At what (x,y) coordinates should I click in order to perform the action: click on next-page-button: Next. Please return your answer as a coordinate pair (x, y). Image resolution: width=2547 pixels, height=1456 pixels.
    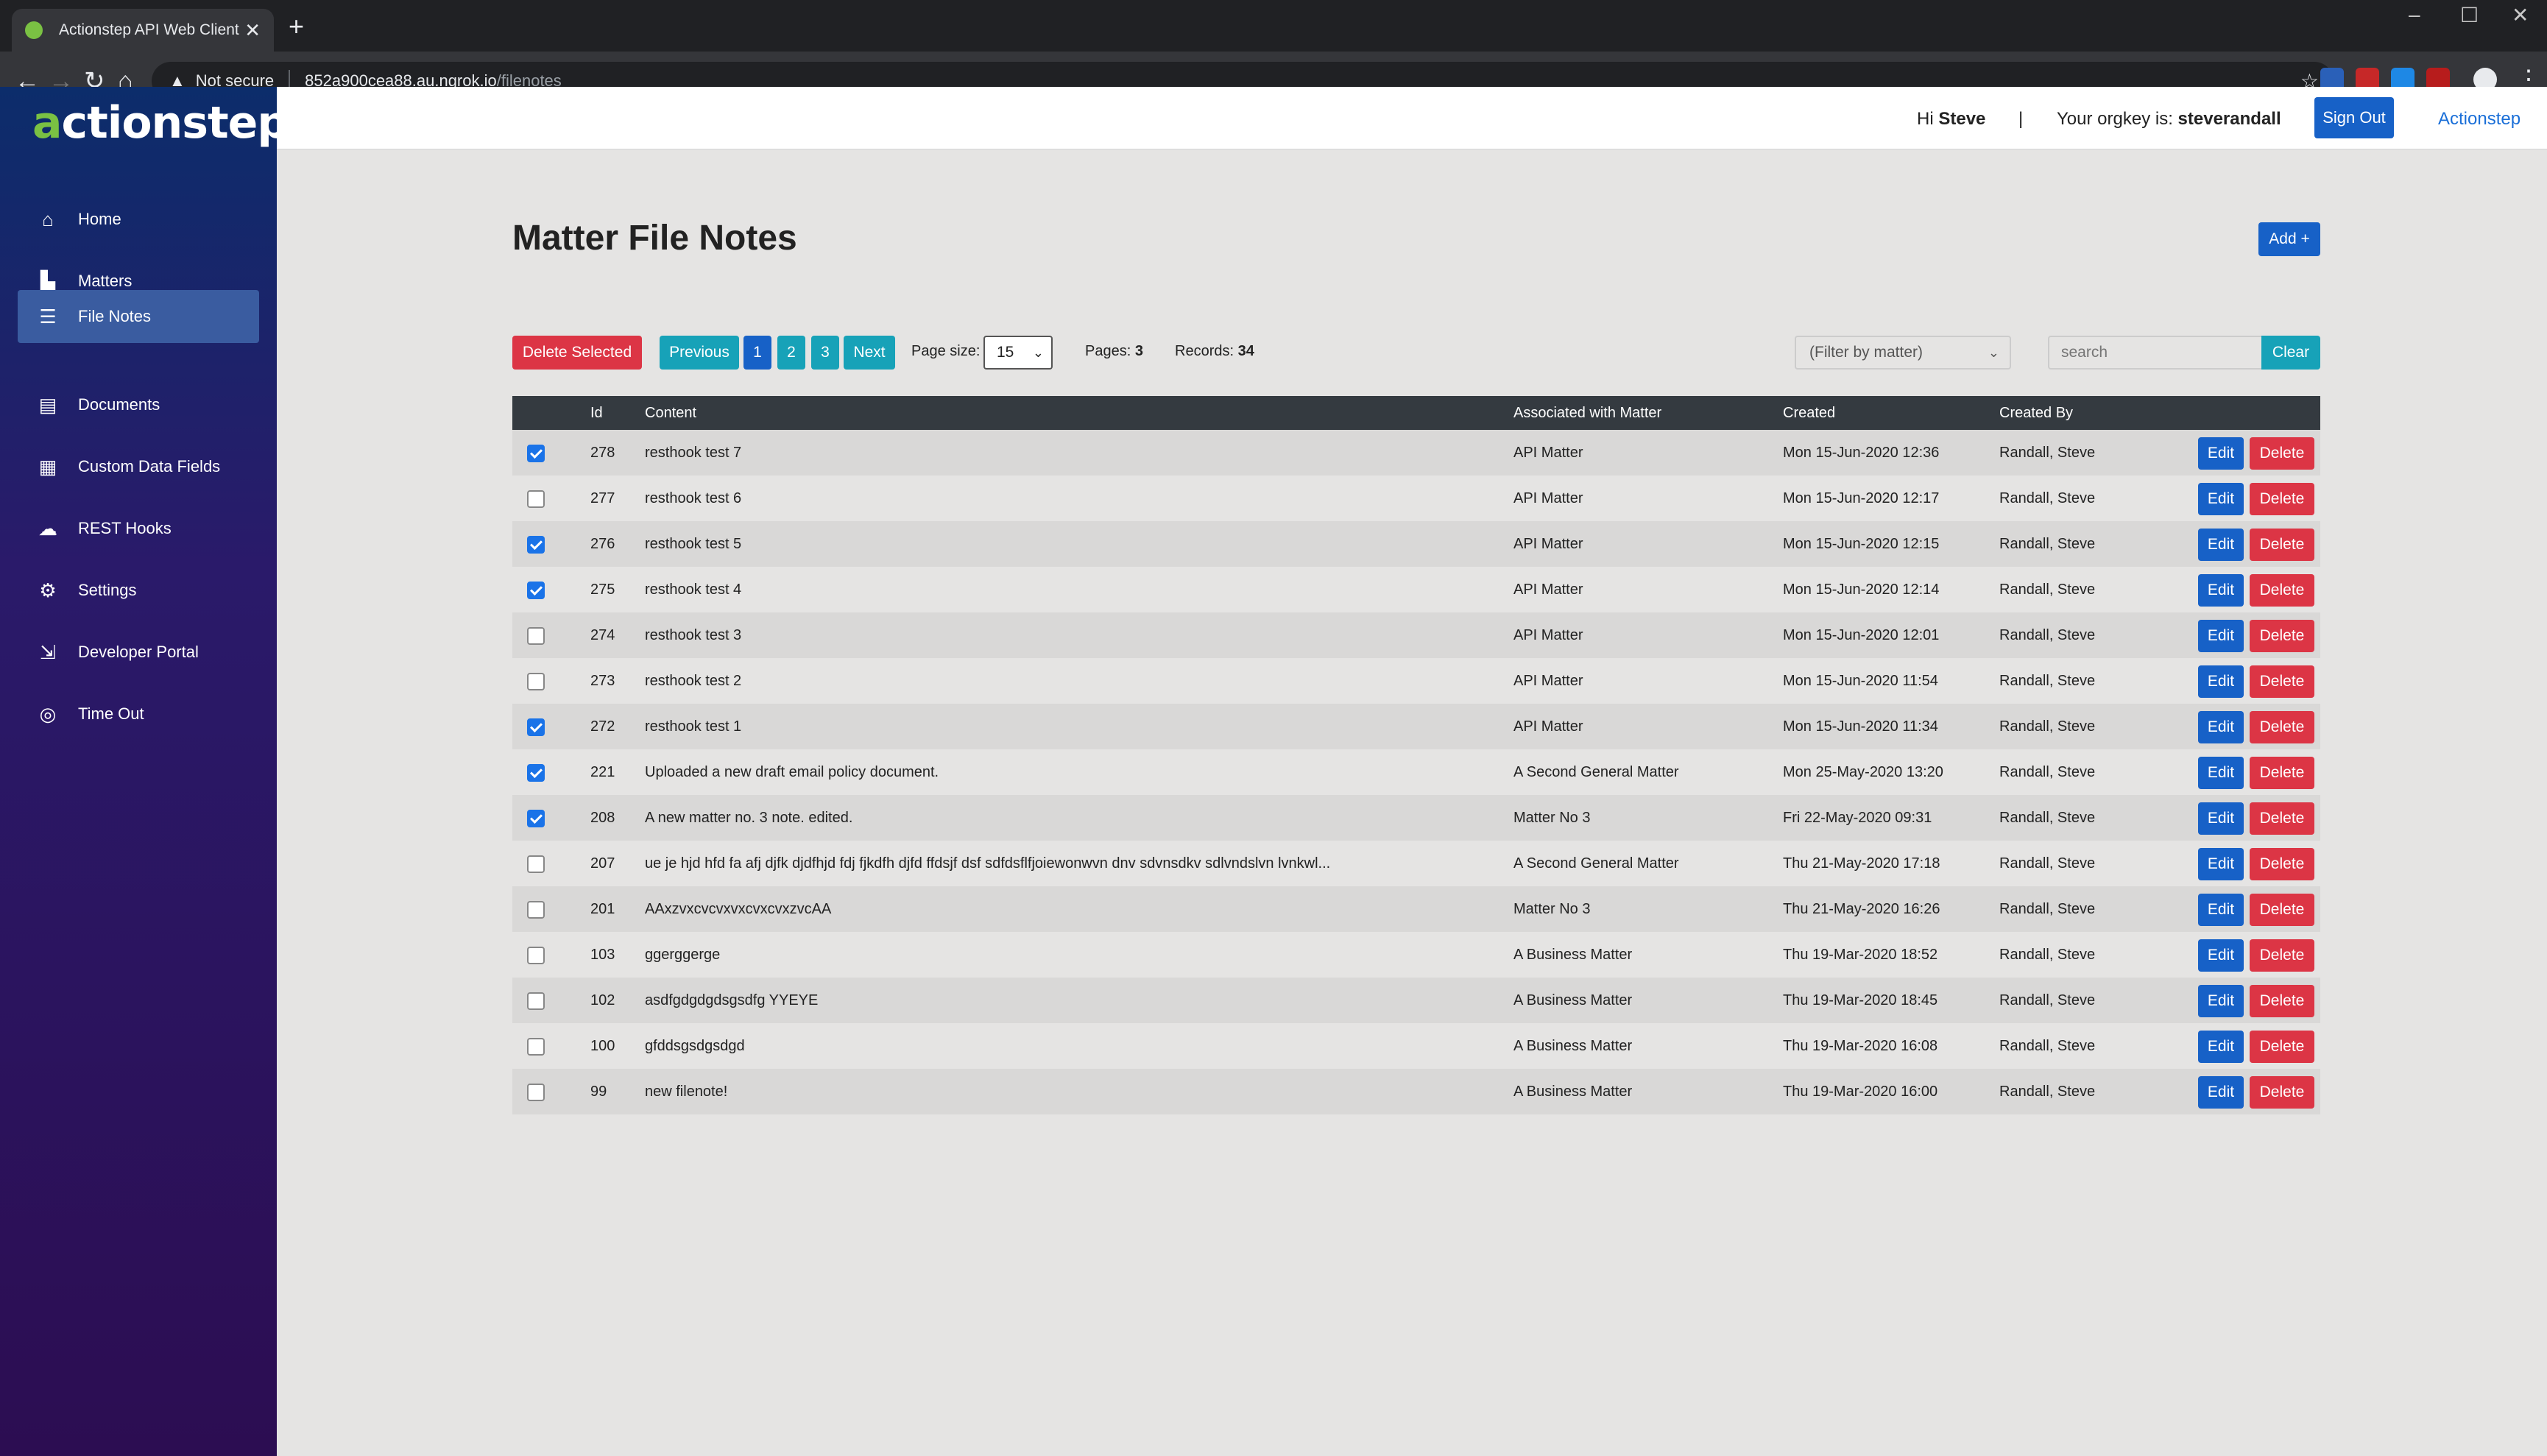
    Looking at the image, I should click on (869, 353).